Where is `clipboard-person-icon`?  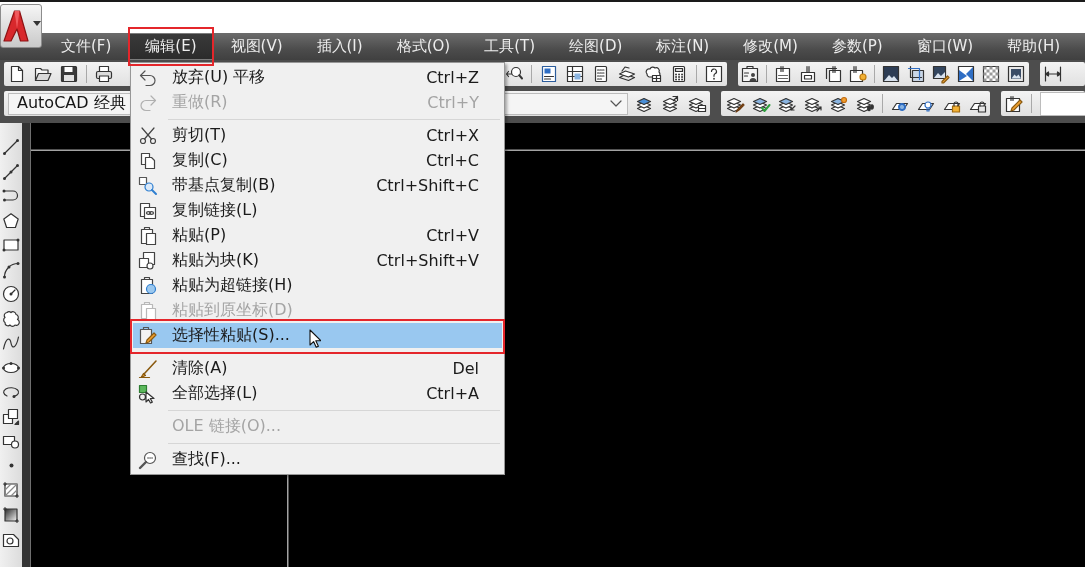
clipboard-person-icon is located at coordinates (750, 74).